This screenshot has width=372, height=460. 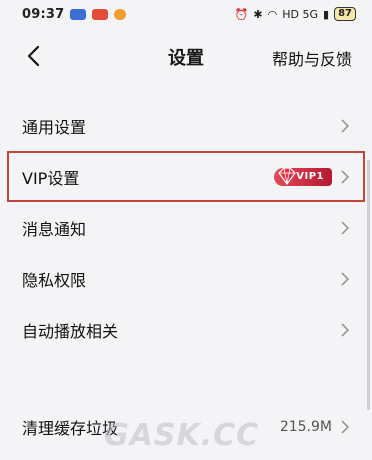 I want to click on alarm-icon: ⏰, so click(x=241, y=14).